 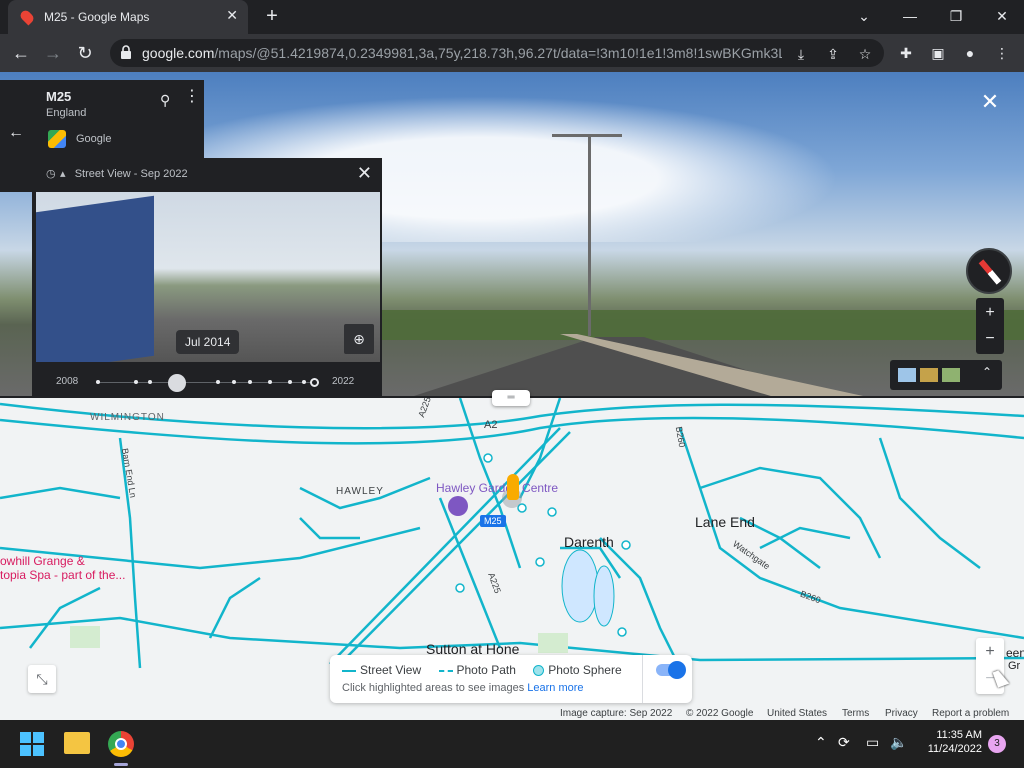 What do you see at coordinates (53, 53) in the screenshot?
I see `forward-icon: →` at bounding box center [53, 53].